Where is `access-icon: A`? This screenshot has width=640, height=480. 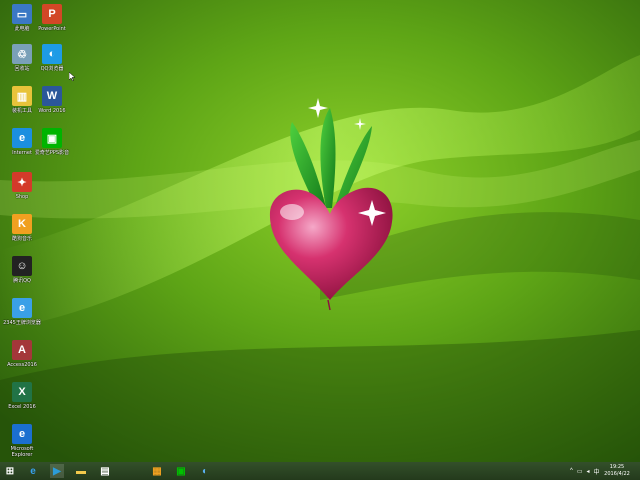
access-icon: A is located at coordinates (22, 350).